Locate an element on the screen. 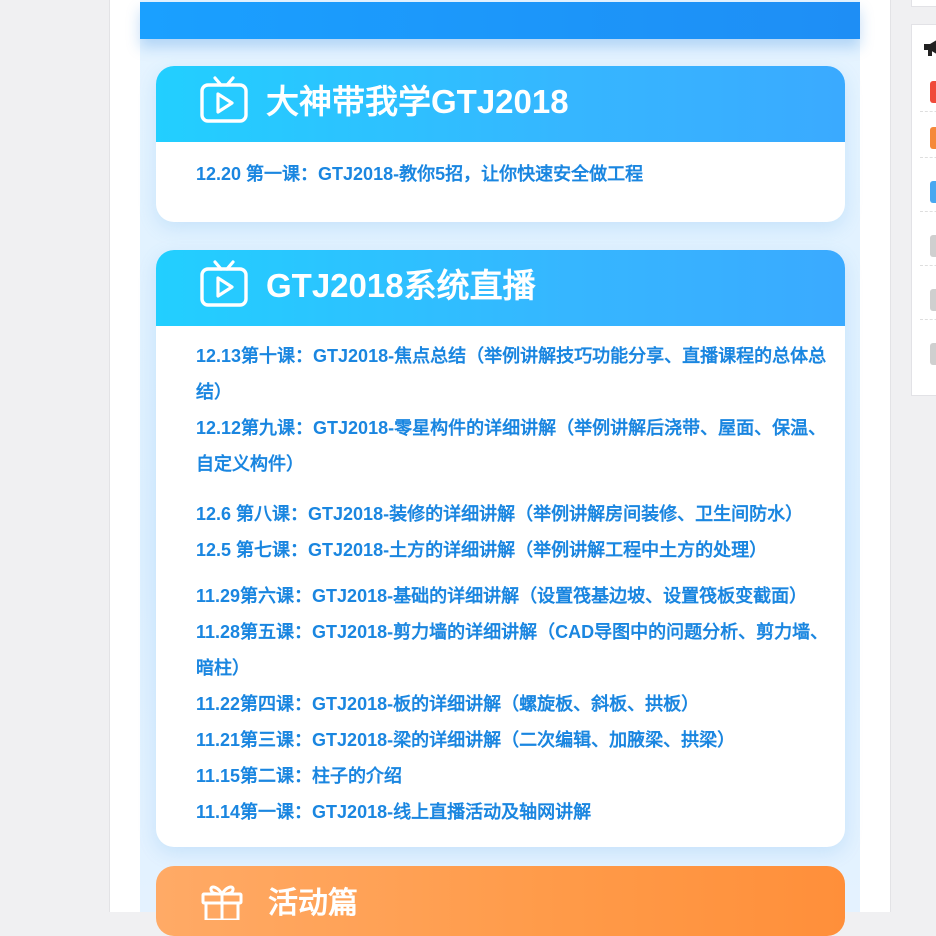 Image resolution: width=936 pixels, height=936 pixels. card-header: 大神带我学GTJ2018 is located at coordinates (500, 104).